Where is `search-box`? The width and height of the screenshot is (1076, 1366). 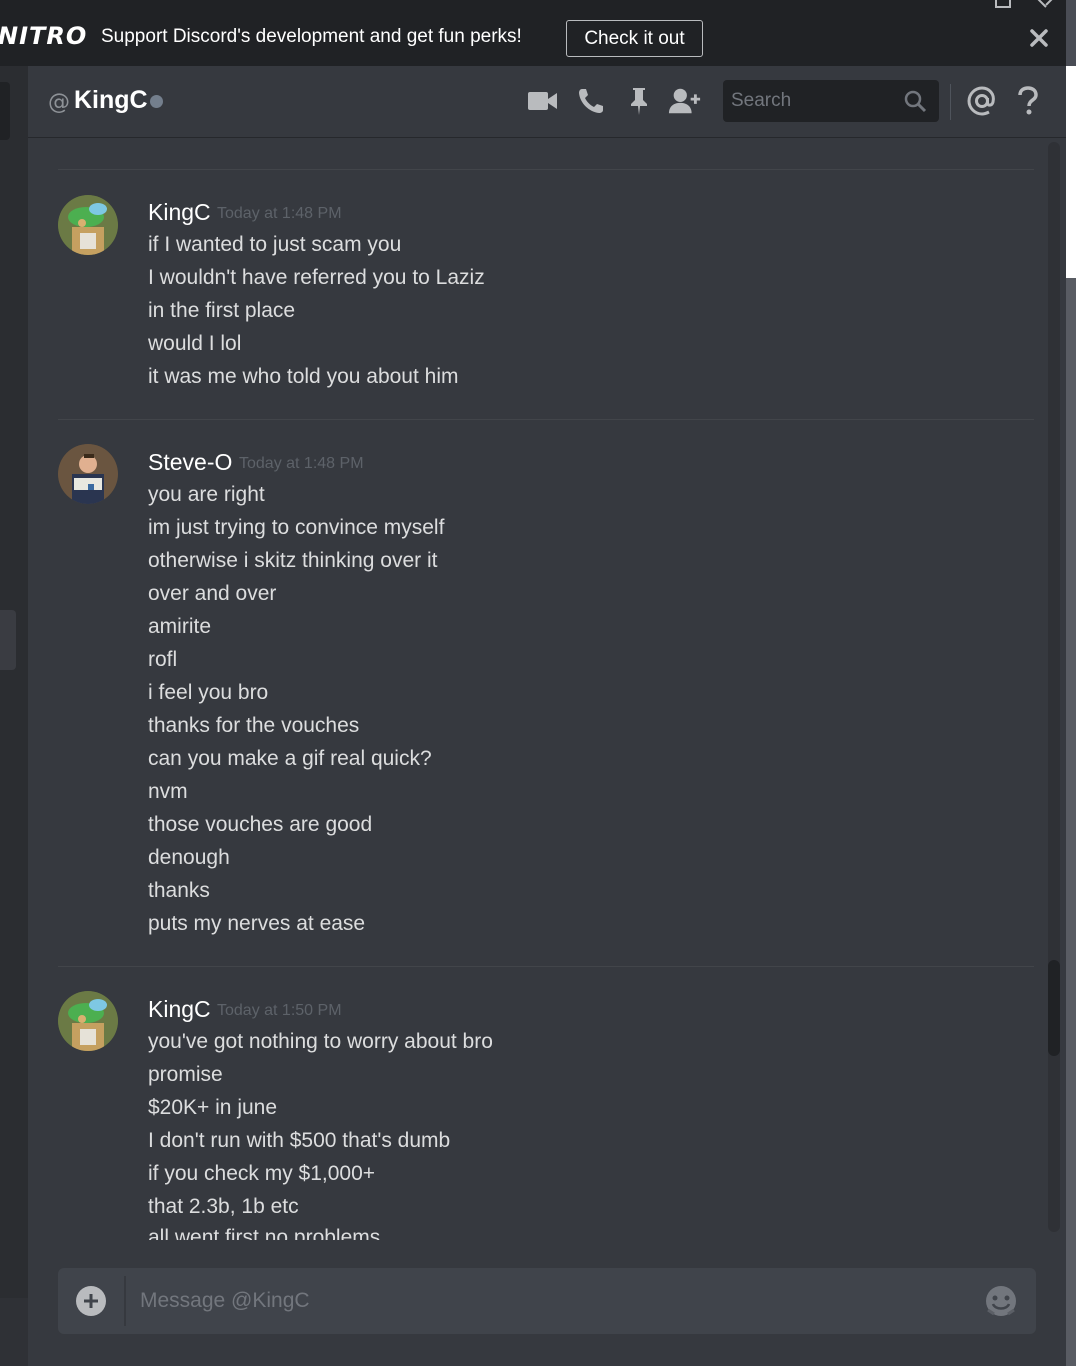 search-box is located at coordinates (831, 101).